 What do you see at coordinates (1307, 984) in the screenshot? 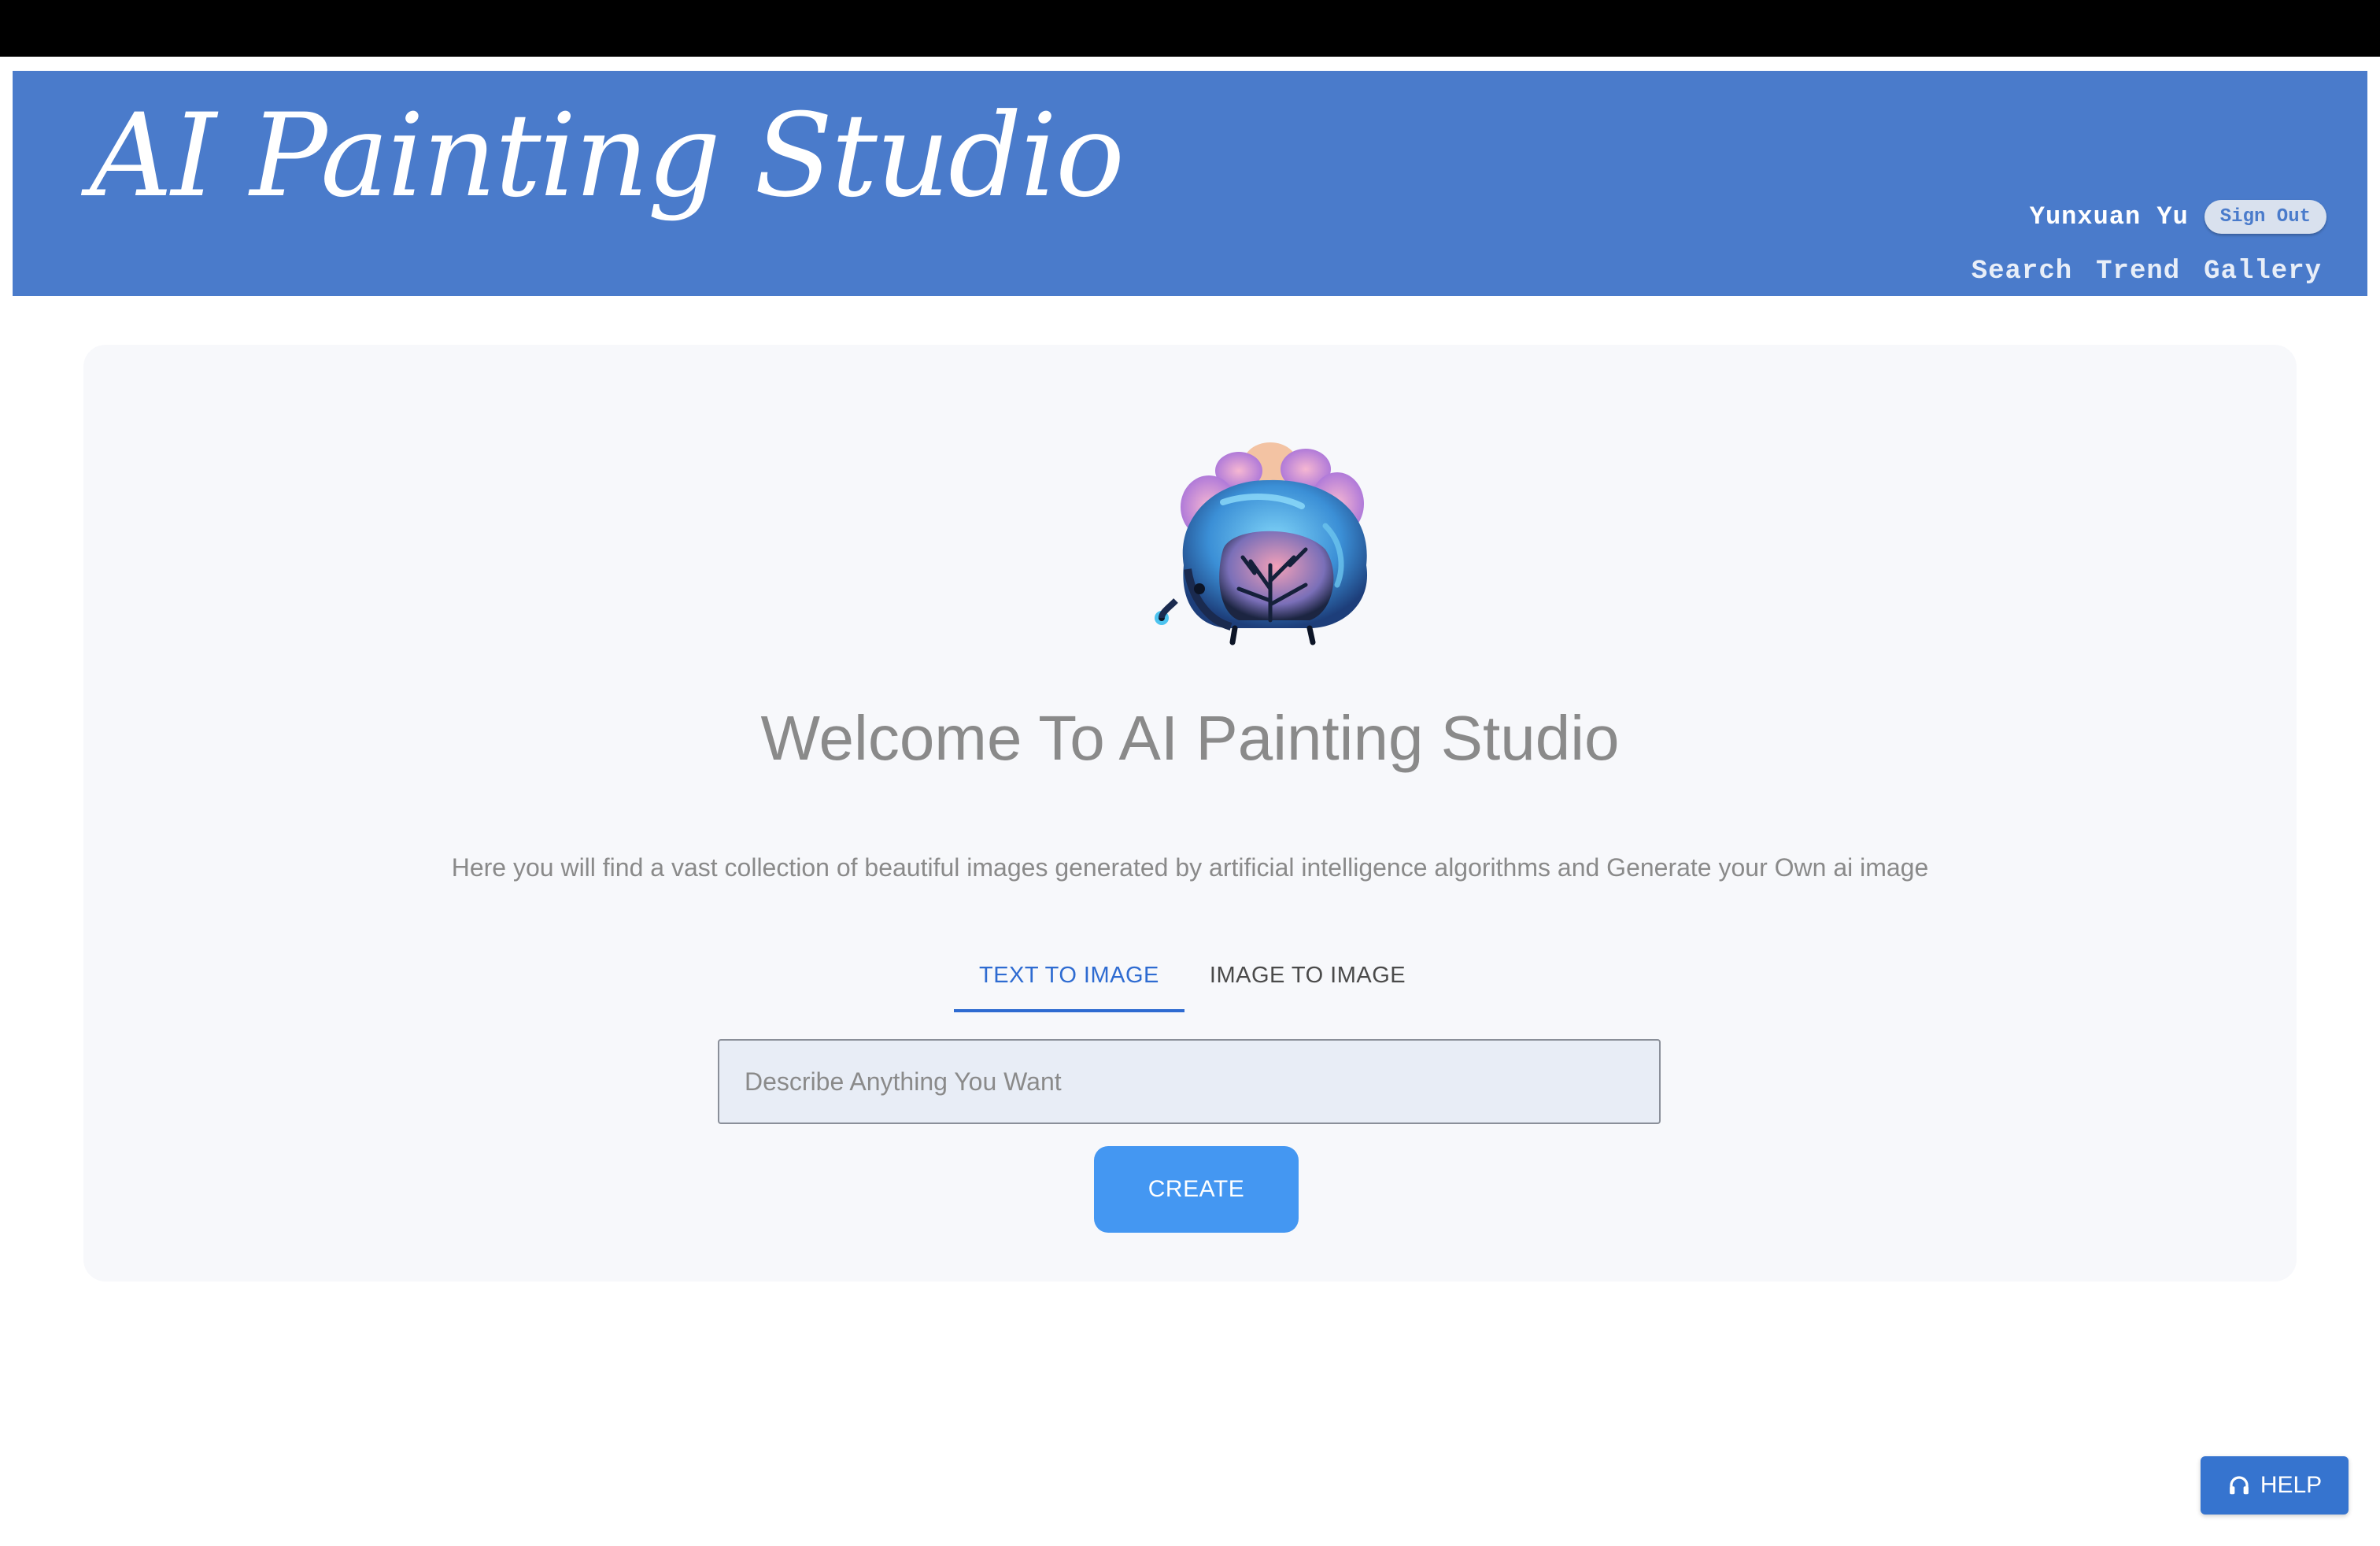
I see `tab-image-to-image: IMAGE TO IMAGE` at bounding box center [1307, 984].